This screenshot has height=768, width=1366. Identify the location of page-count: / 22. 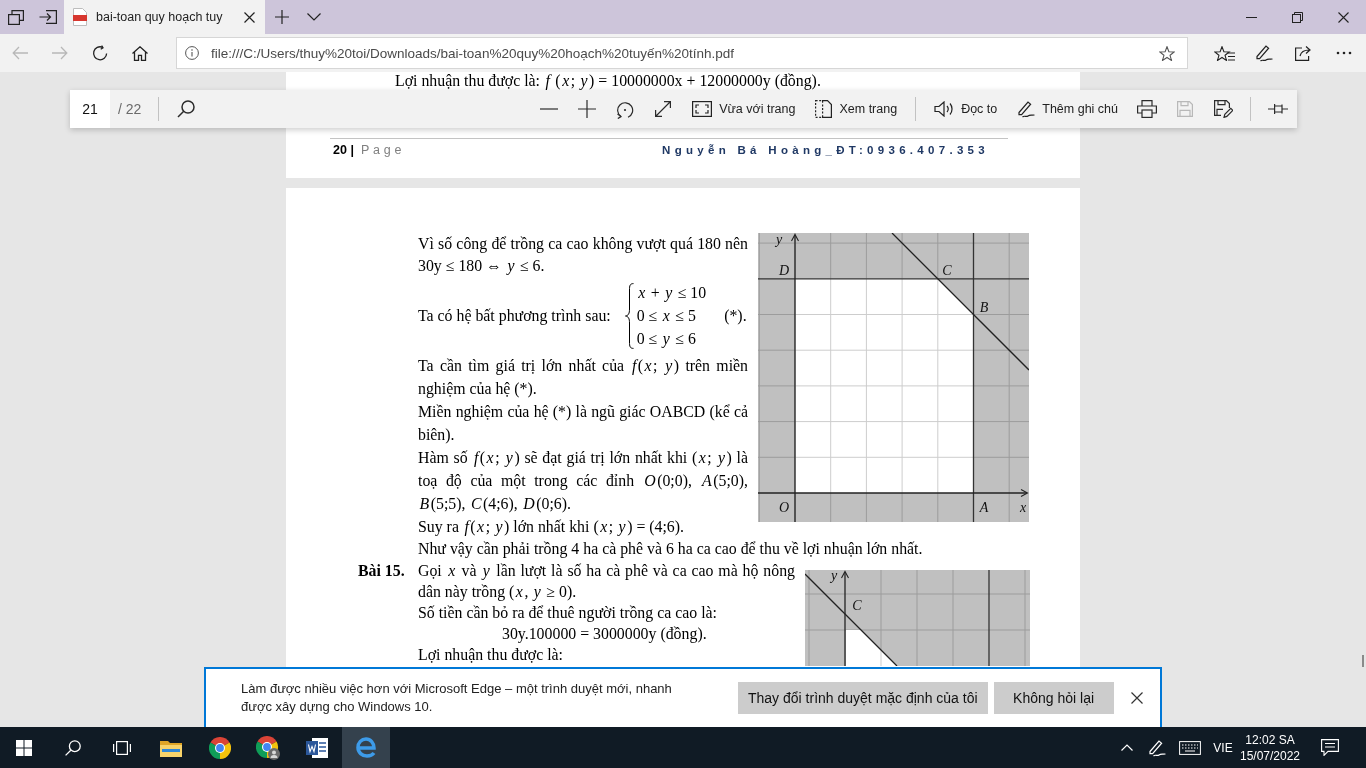
(130, 109).